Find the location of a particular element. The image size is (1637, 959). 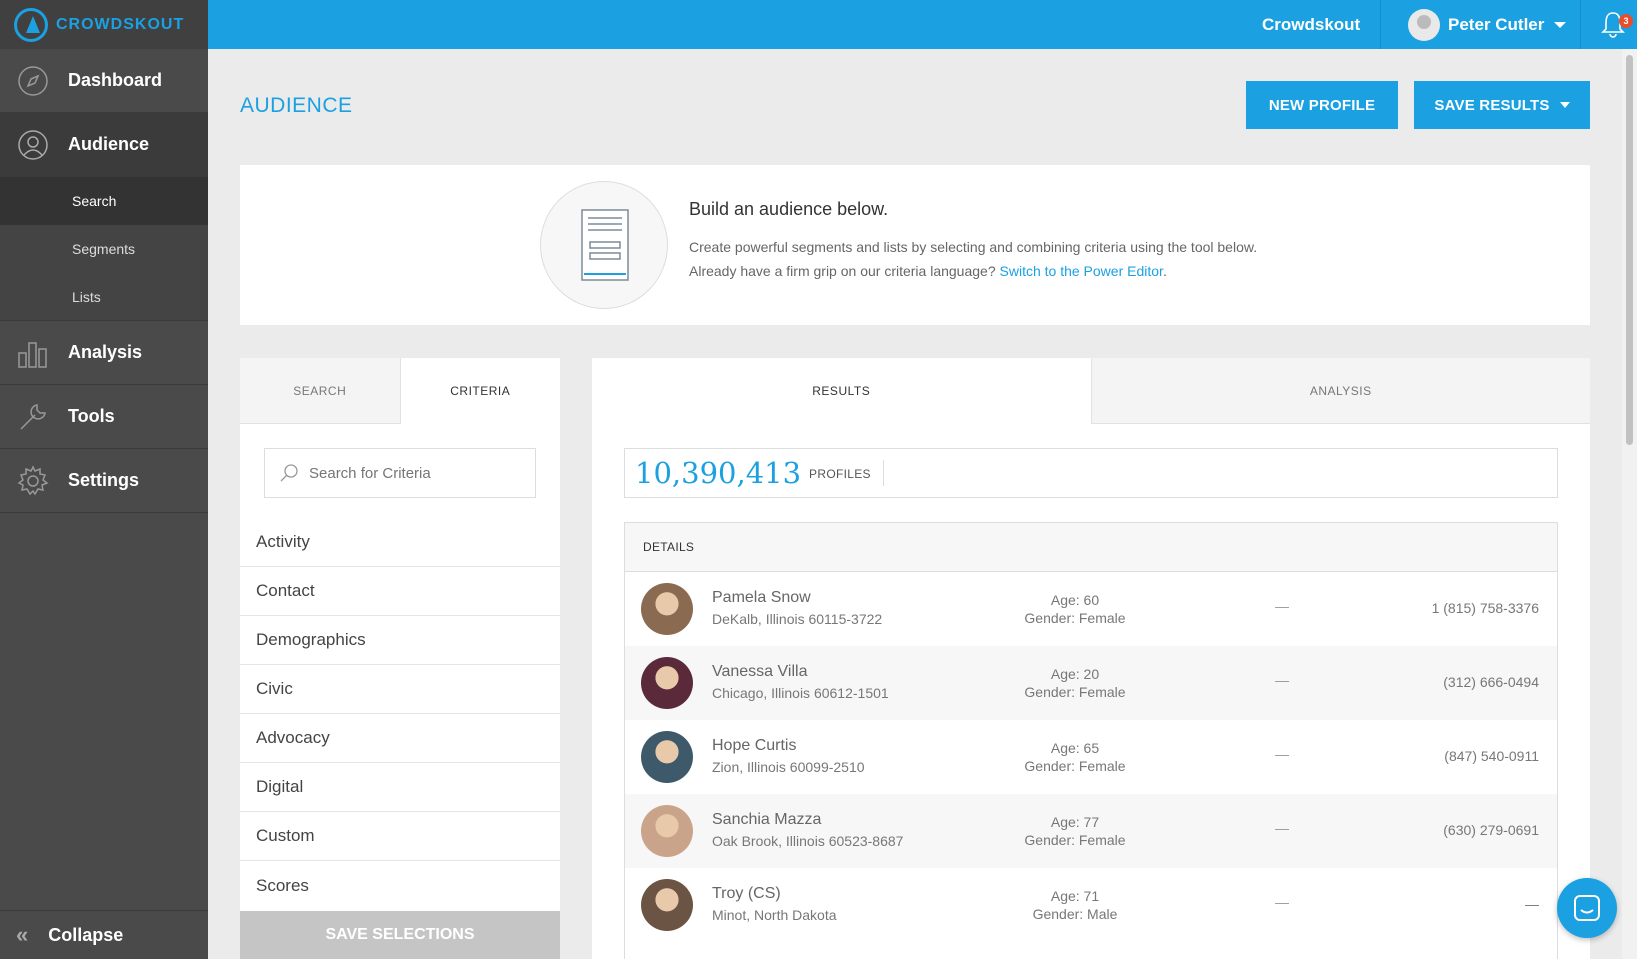

sidebar-item-audience: Audience is located at coordinates (104, 145).